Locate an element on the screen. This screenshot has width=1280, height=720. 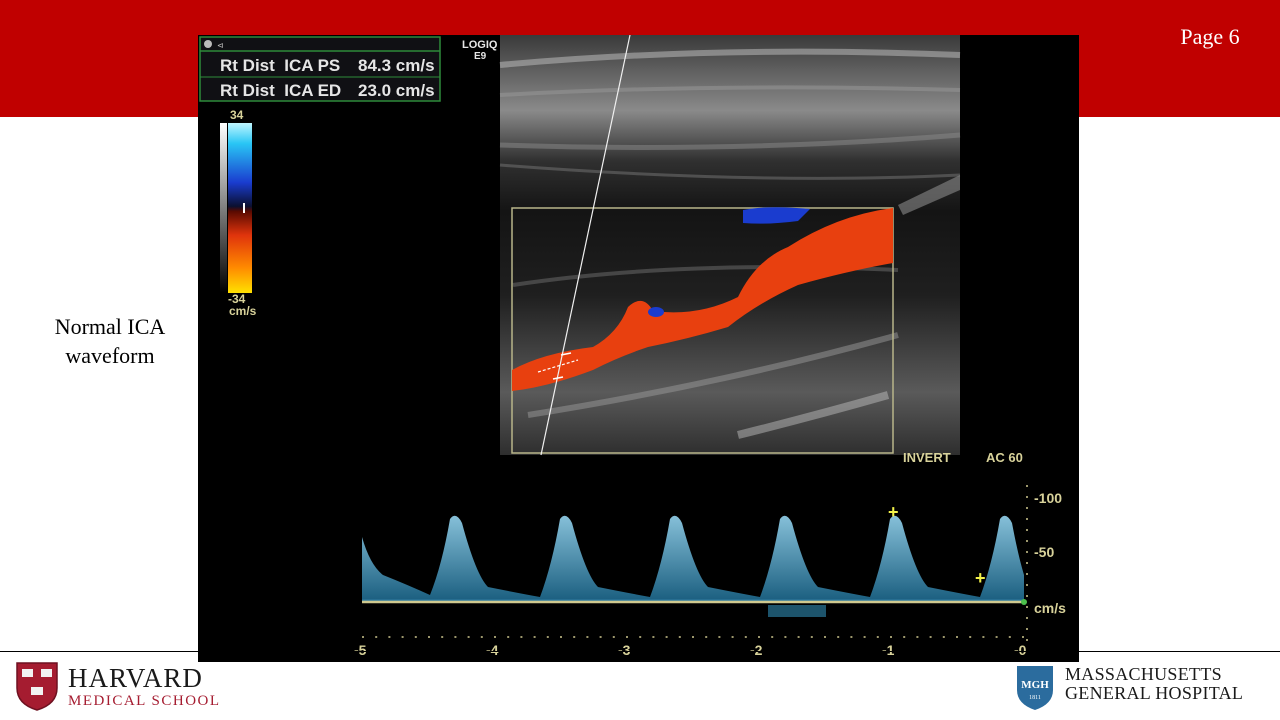
spectral-waveform is located at coordinates (694, 566).